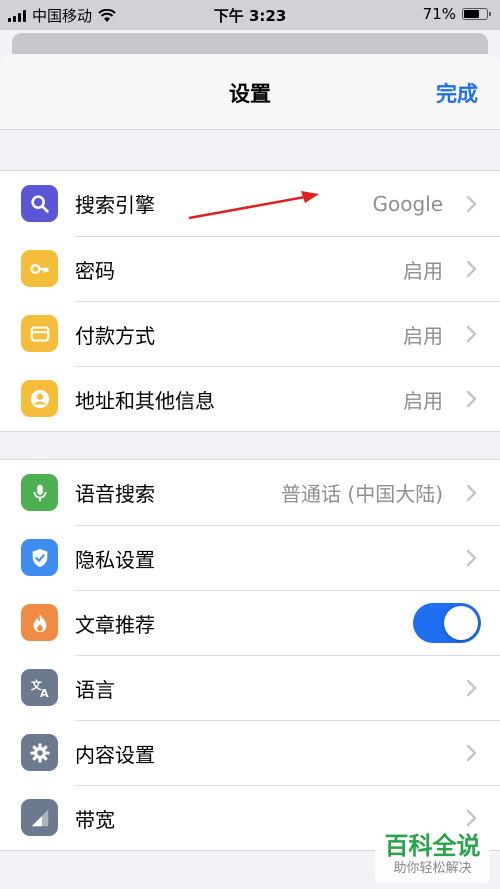  What do you see at coordinates (476, 14) in the screenshot?
I see `battery-icon` at bounding box center [476, 14].